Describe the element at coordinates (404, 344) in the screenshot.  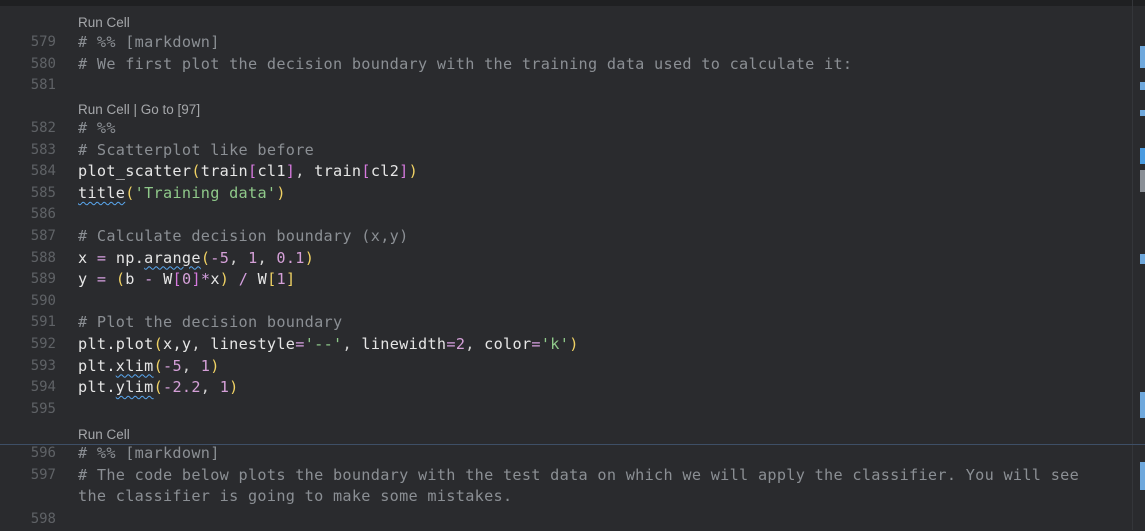
I see `token-keyword-arg: linewidth` at that location.